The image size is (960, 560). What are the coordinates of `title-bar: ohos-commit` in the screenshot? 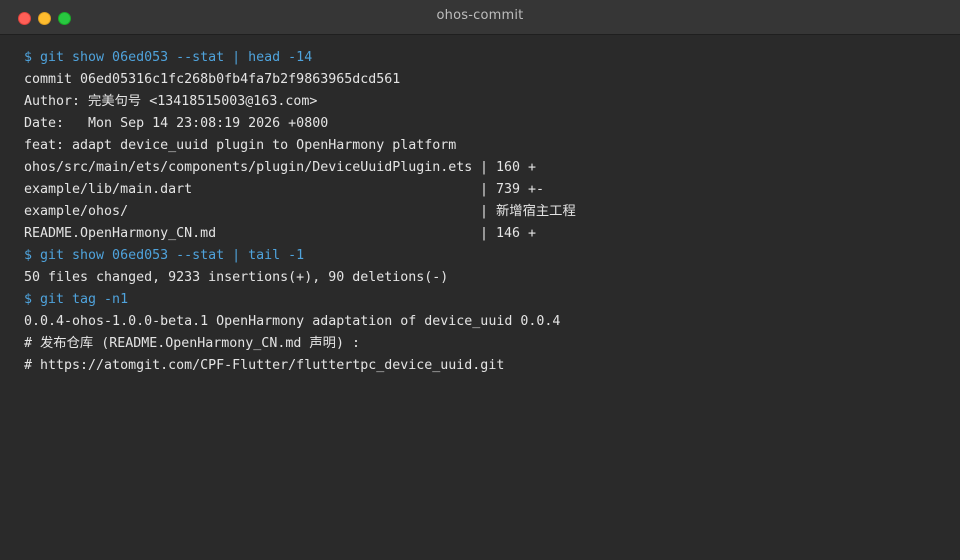 It's located at (480, 17).